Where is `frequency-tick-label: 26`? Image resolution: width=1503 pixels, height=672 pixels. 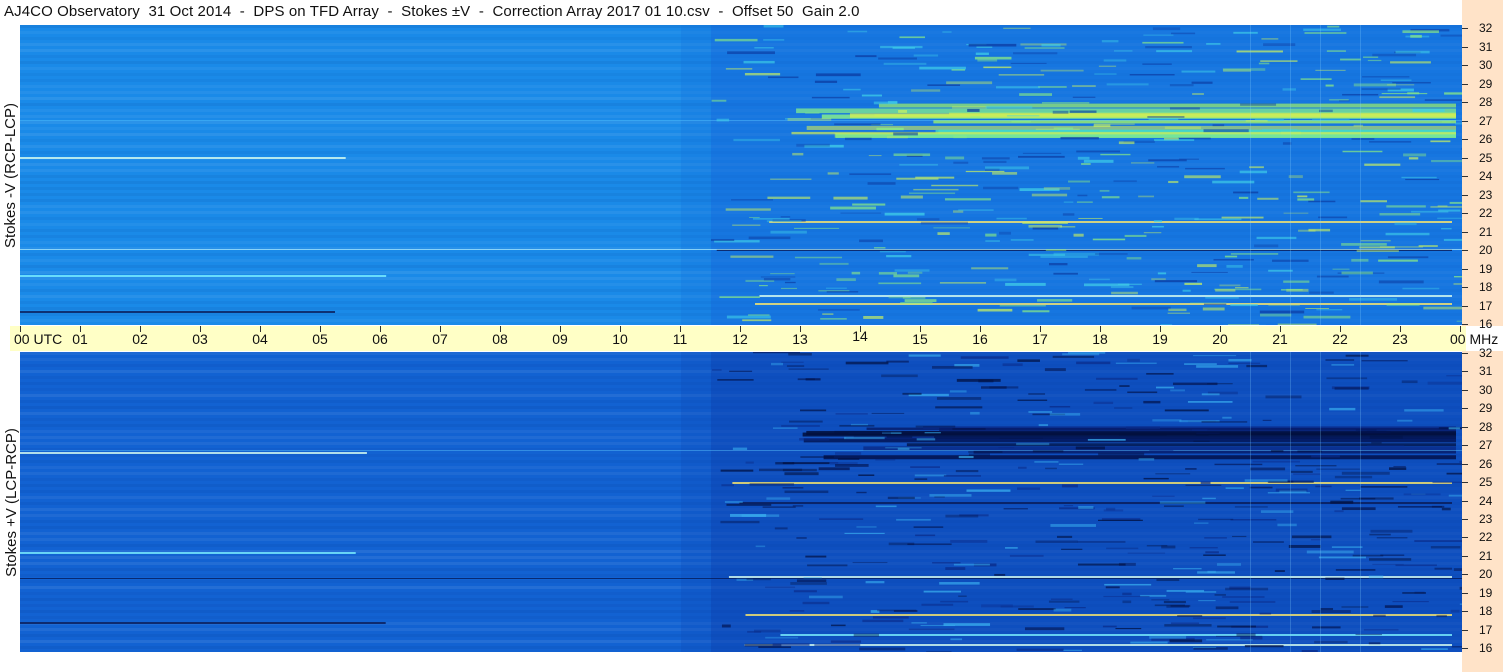
frequency-tick-label: 26 is located at coordinates (1486, 139).